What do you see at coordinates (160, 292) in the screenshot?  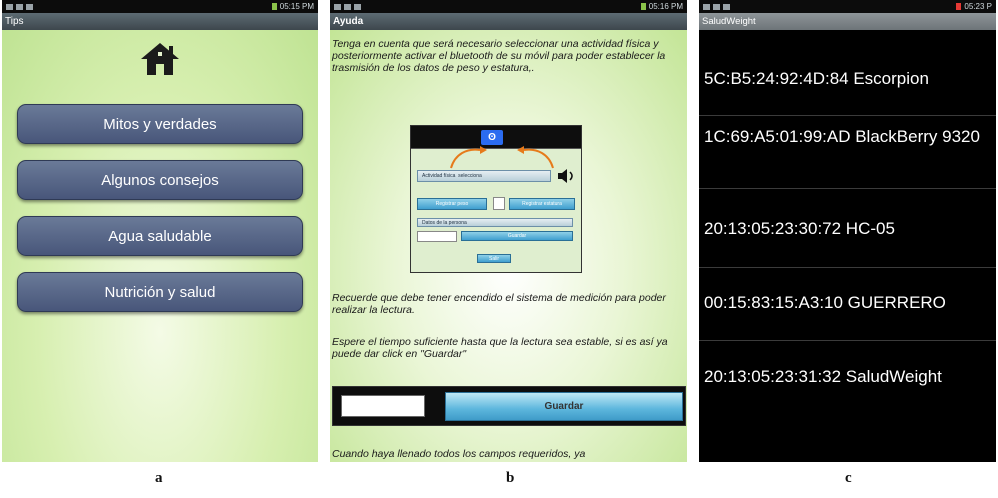 I see `nutricion-salud-button: Nutrición y salud` at bounding box center [160, 292].